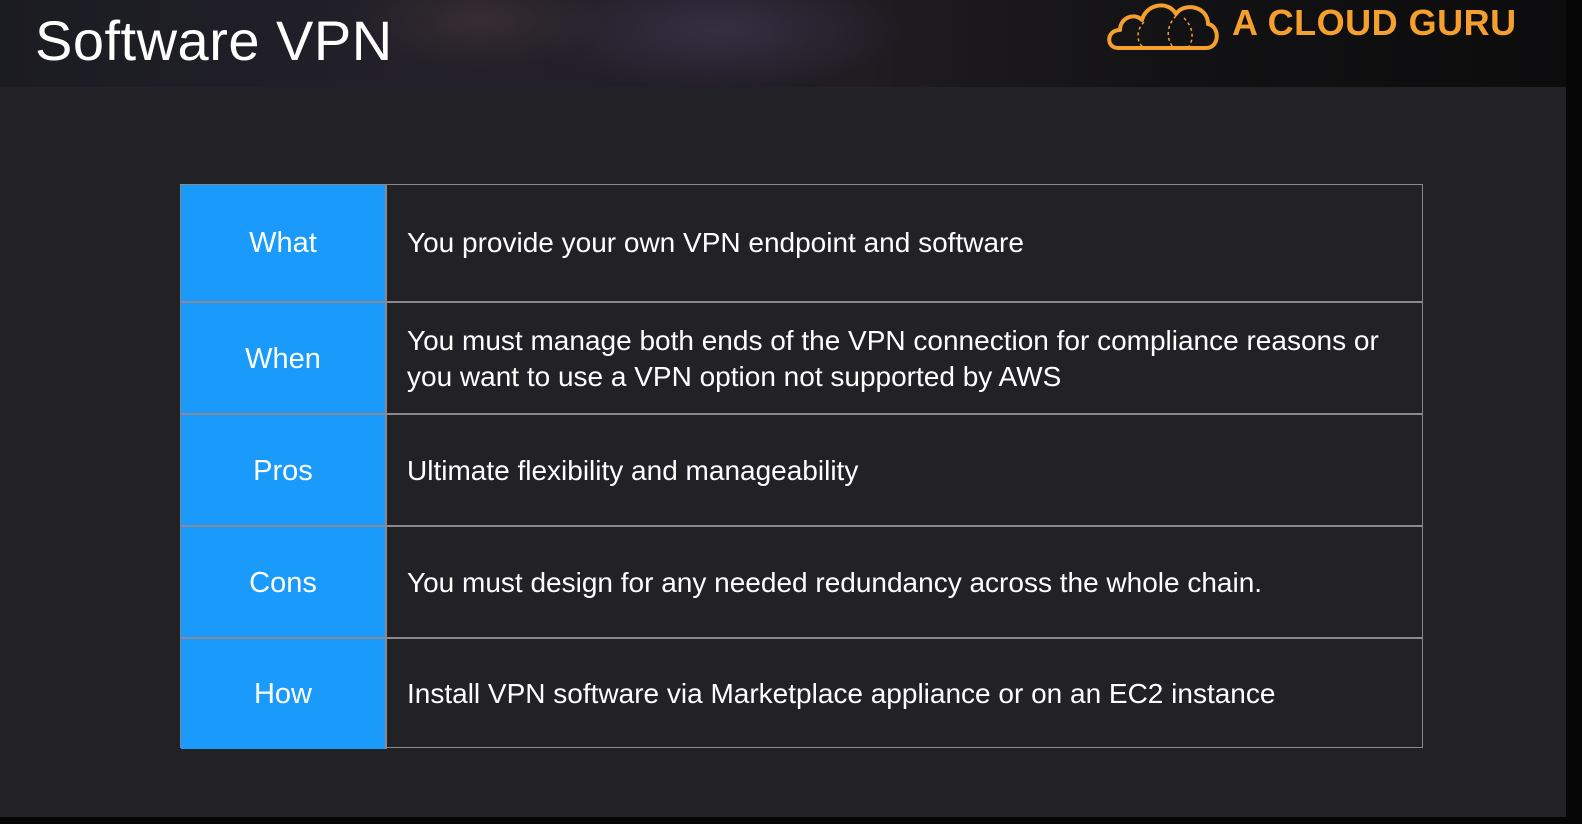  I want to click on slide-header: Software VPN A CLOUD GURU, so click(783, 43).